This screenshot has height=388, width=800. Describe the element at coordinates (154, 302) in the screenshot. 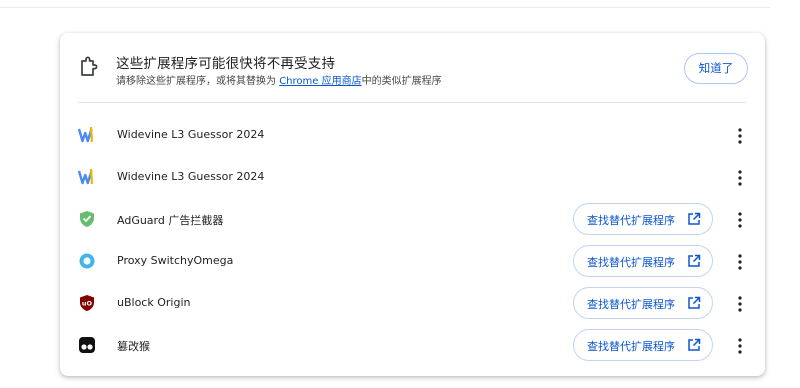

I see `extension-name: uBlock Origin` at that location.